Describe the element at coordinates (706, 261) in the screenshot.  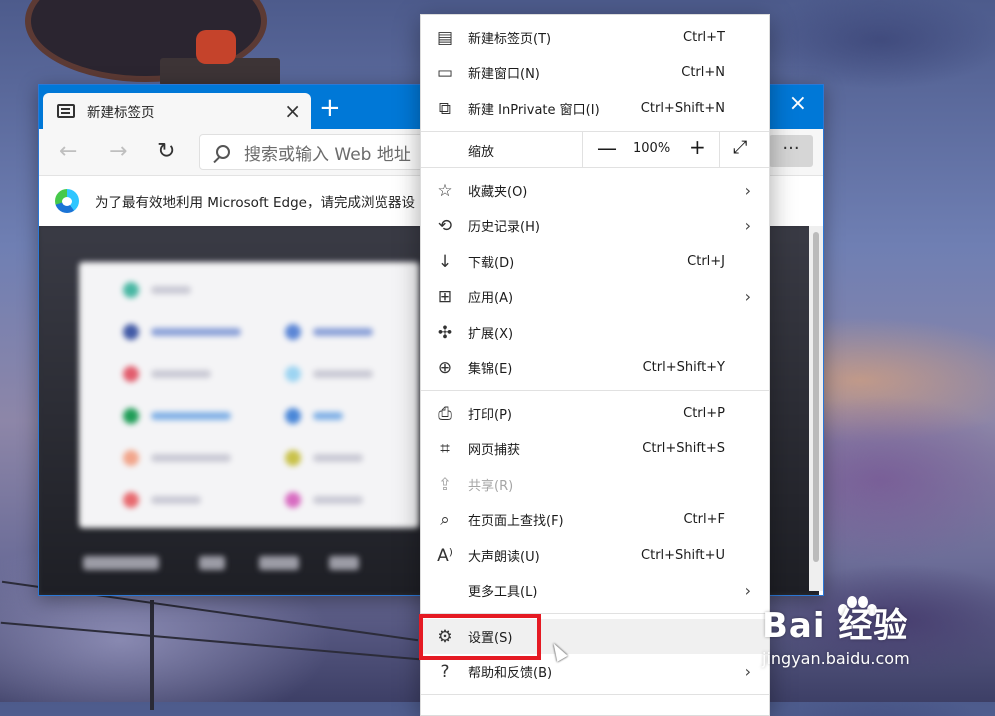
I see `menu-item-shortcut: Ctrl+J` at that location.